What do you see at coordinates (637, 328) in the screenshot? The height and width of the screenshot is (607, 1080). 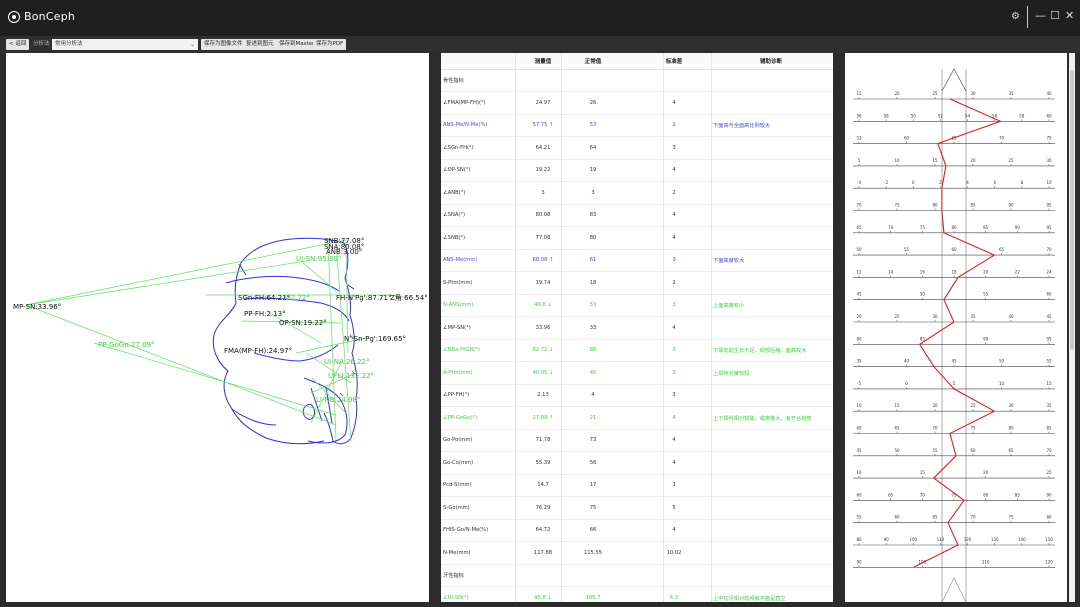 I see `table-row: ∠MP-SN(°) 33.96 33 4` at bounding box center [637, 328].